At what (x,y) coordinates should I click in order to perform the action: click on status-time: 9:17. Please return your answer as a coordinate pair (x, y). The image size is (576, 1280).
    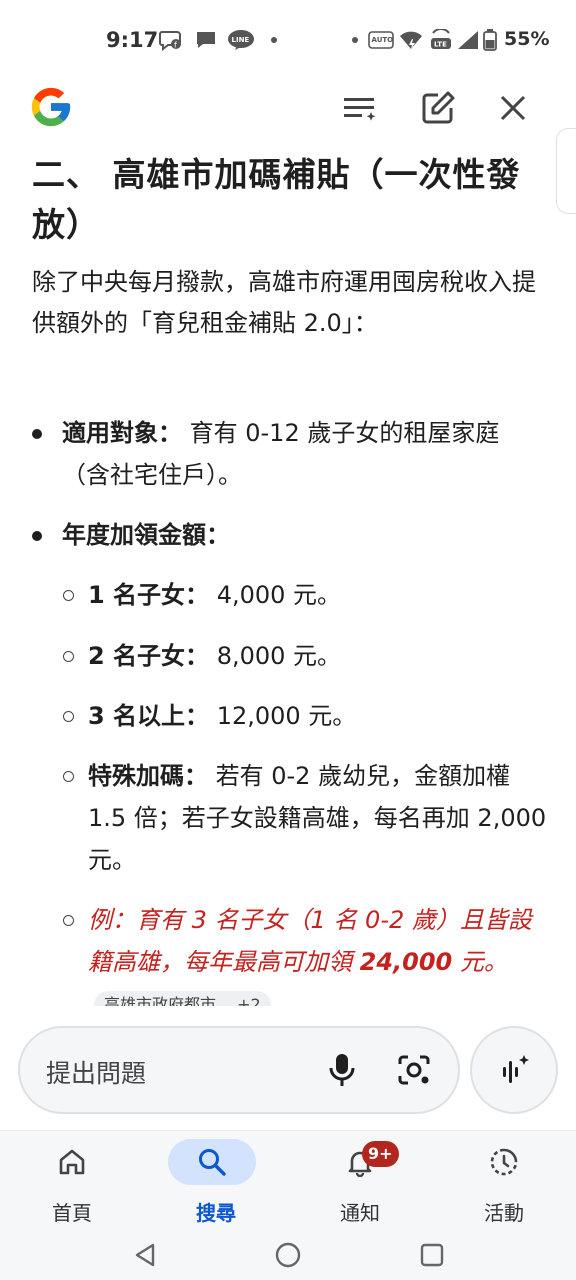
    Looking at the image, I should click on (132, 40).